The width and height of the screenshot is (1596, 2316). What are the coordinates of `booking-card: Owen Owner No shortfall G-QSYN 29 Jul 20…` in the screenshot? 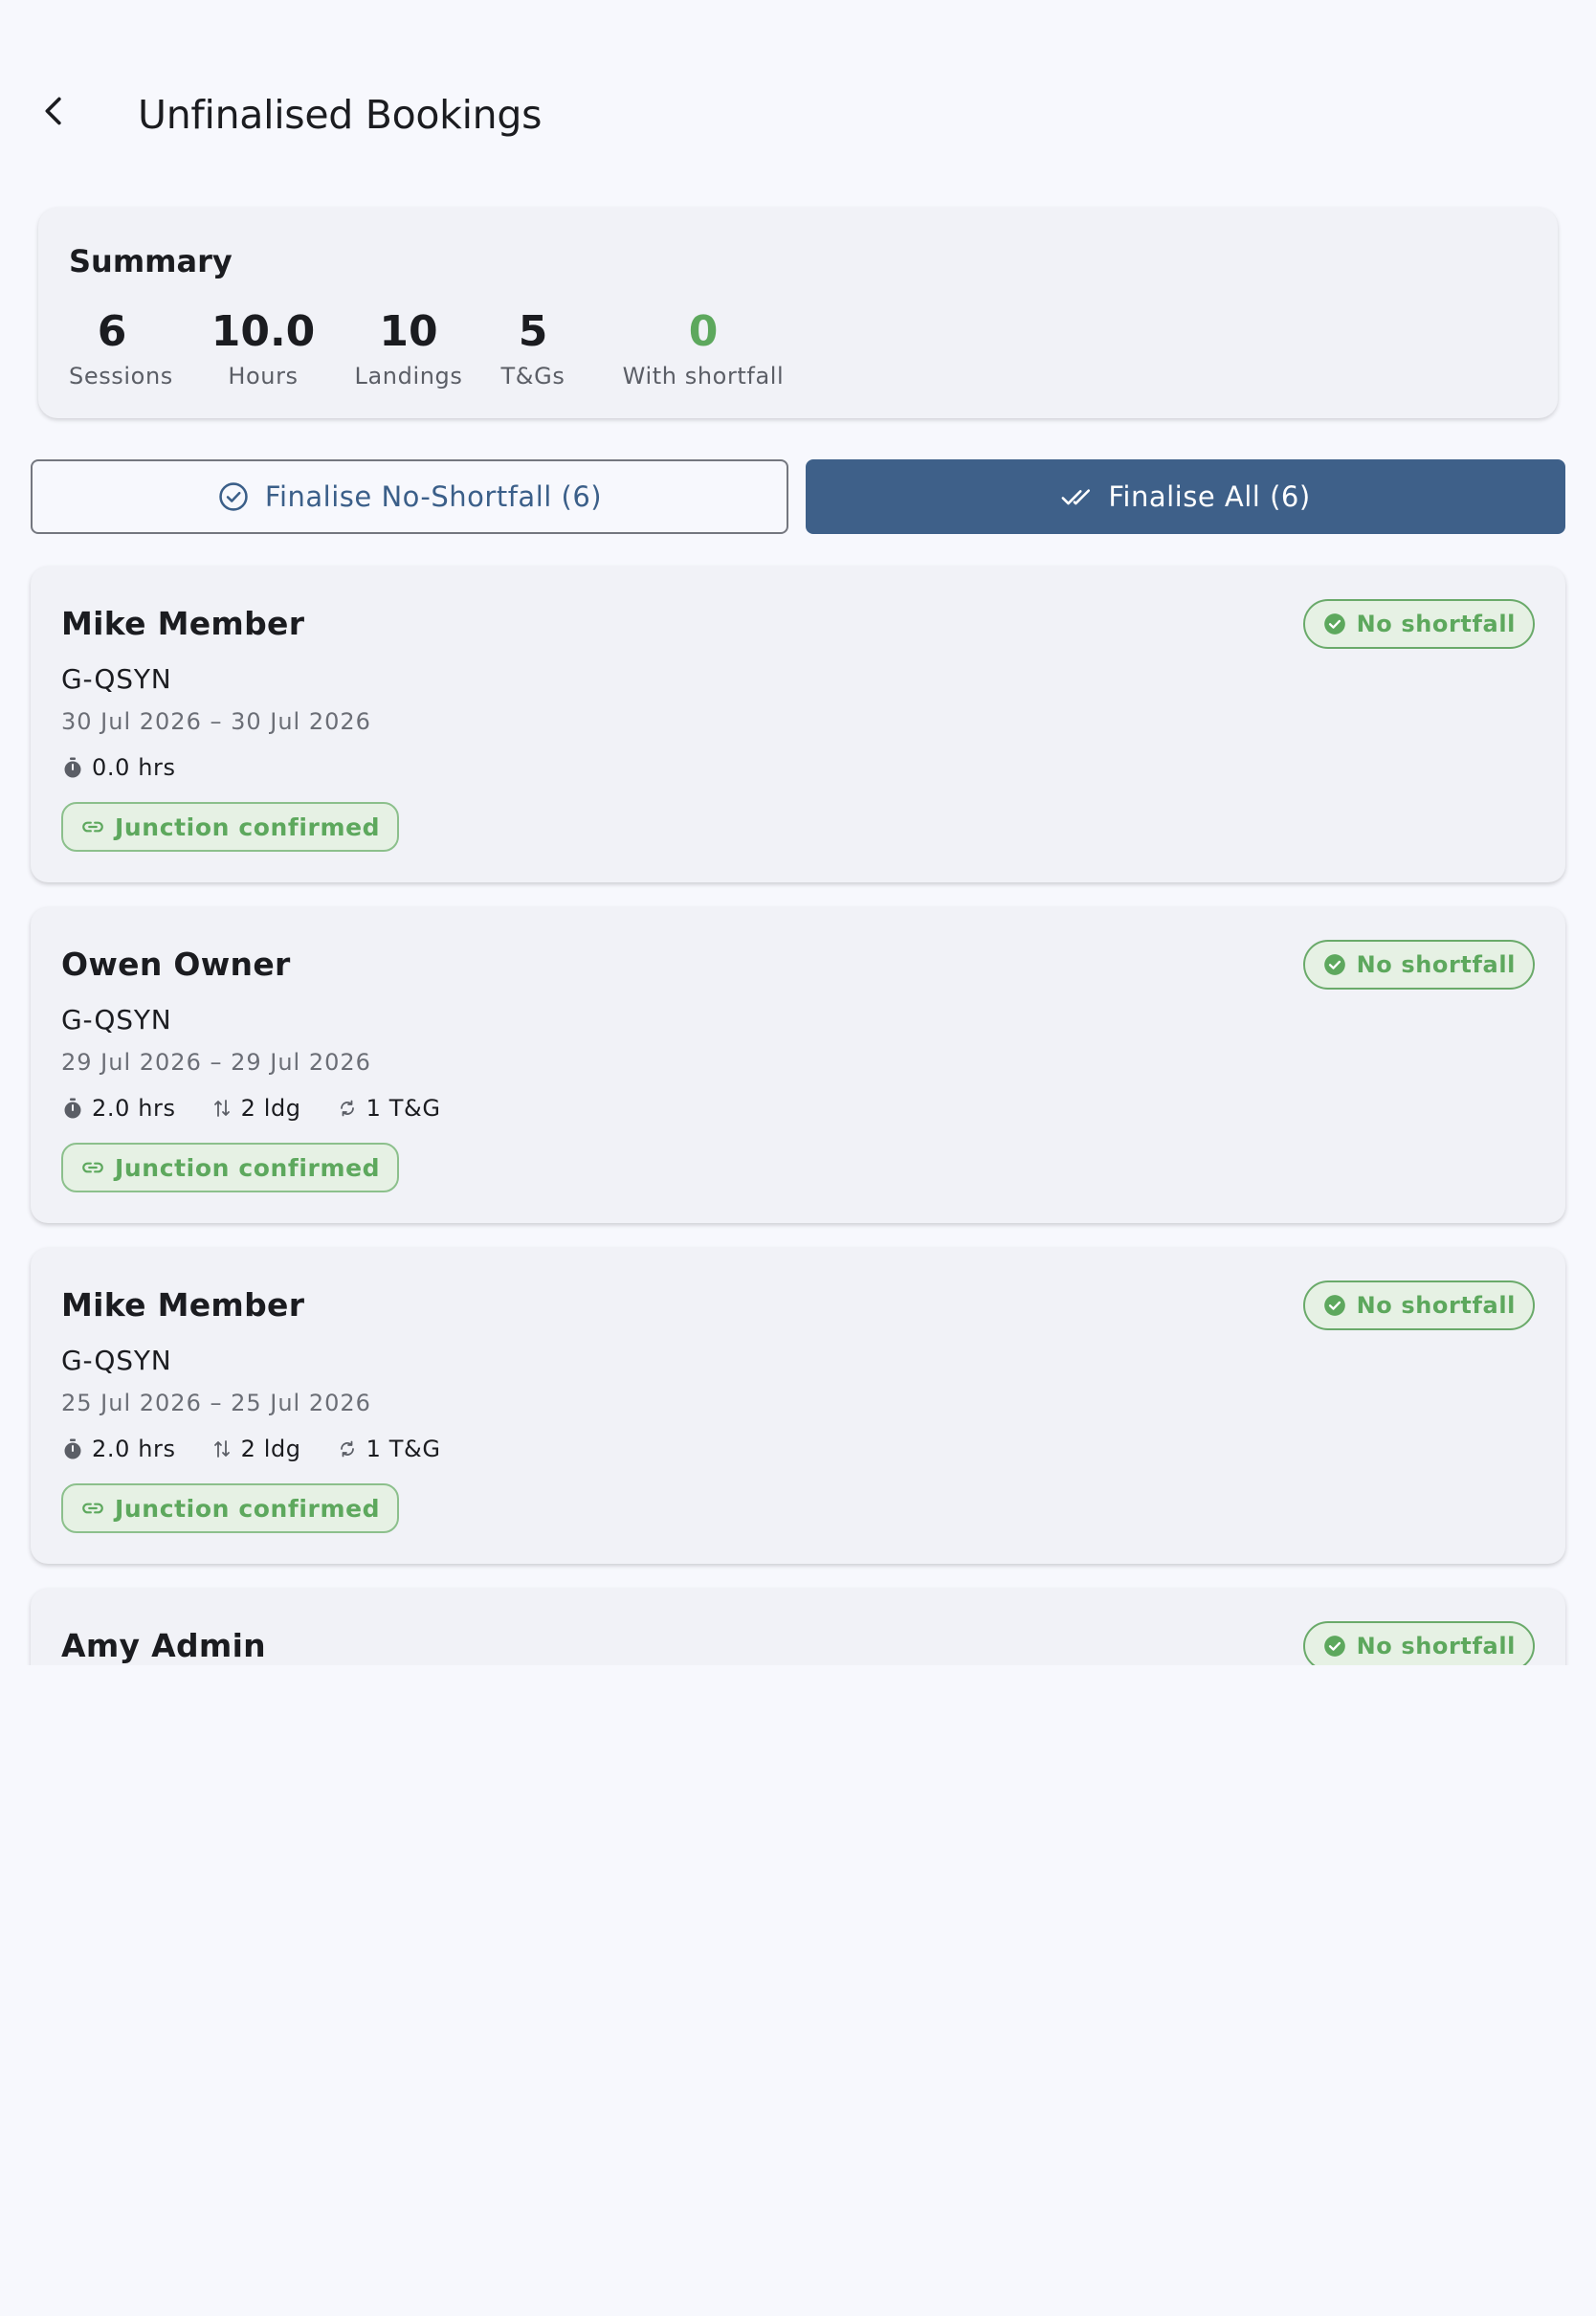 It's located at (798, 1065).